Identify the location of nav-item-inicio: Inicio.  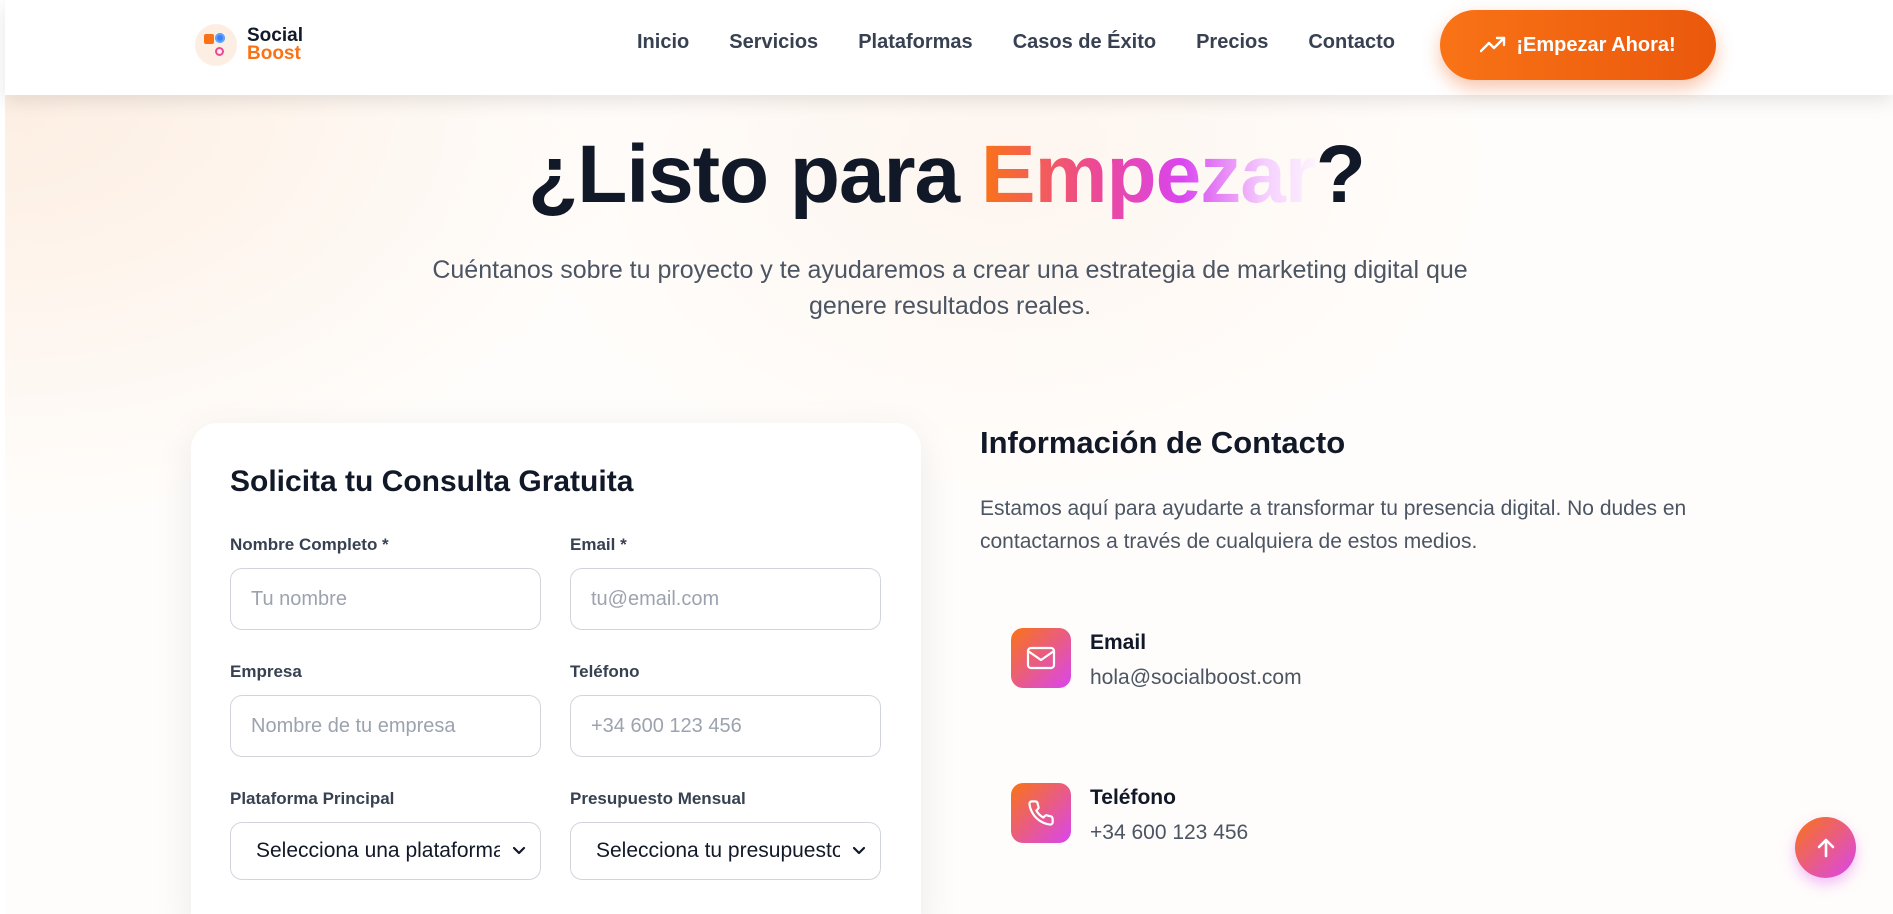
(663, 42).